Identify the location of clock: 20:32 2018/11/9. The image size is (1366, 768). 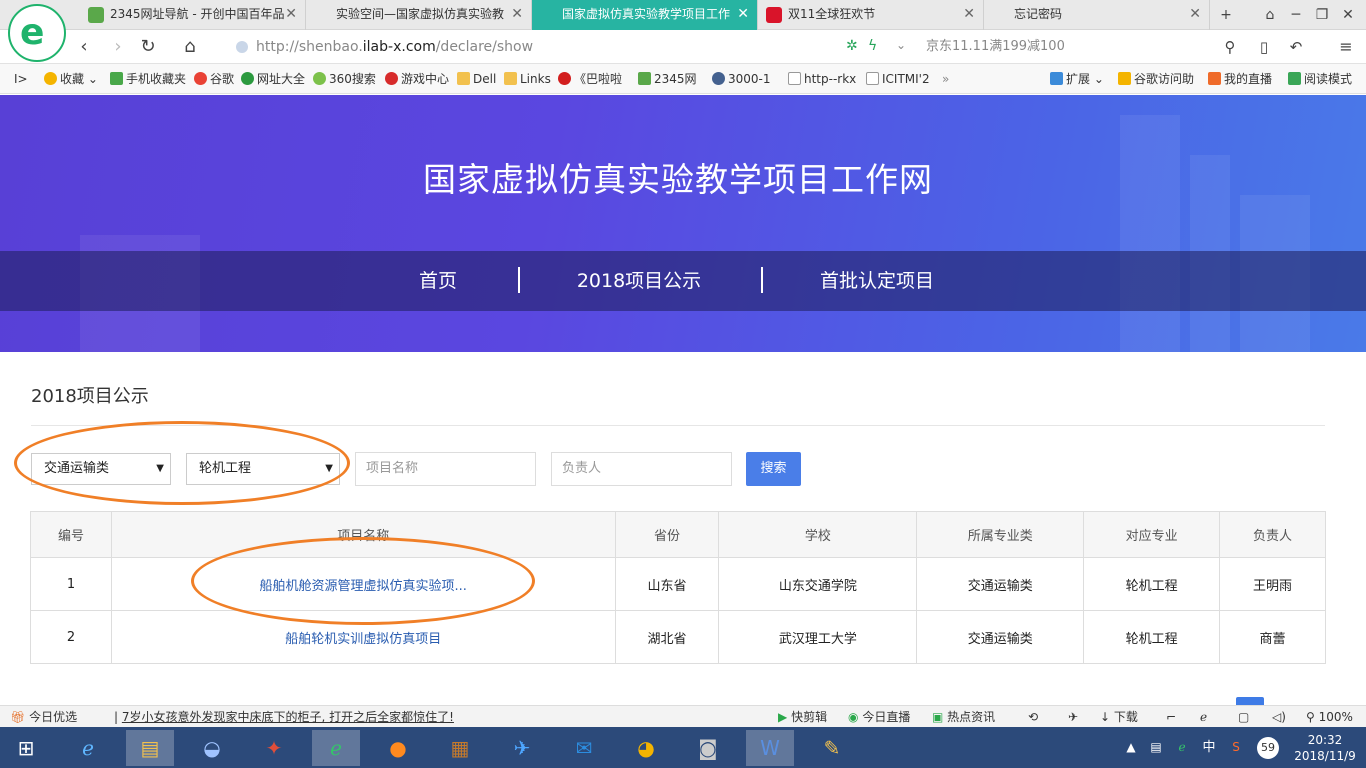
(1325, 747).